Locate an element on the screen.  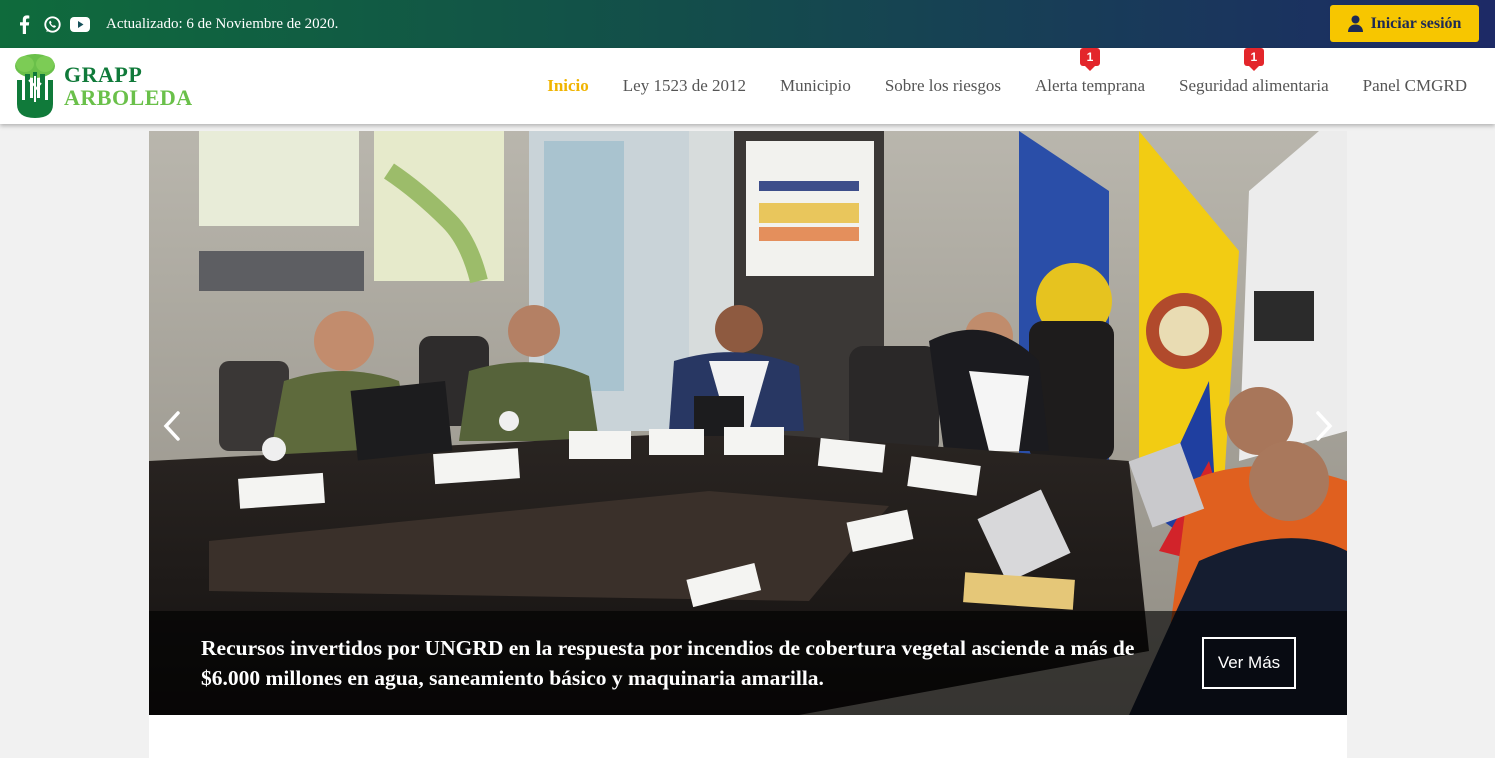
carousel-next-button is located at coordinates (1324, 426).